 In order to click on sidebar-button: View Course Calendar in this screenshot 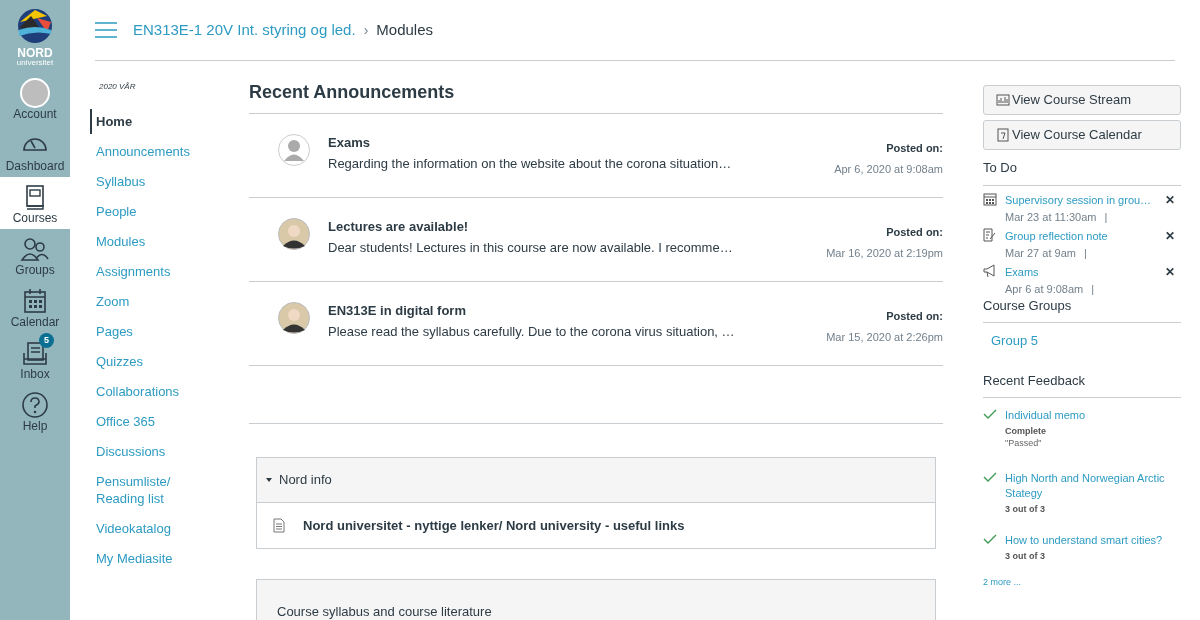, I will do `click(1082, 135)`.